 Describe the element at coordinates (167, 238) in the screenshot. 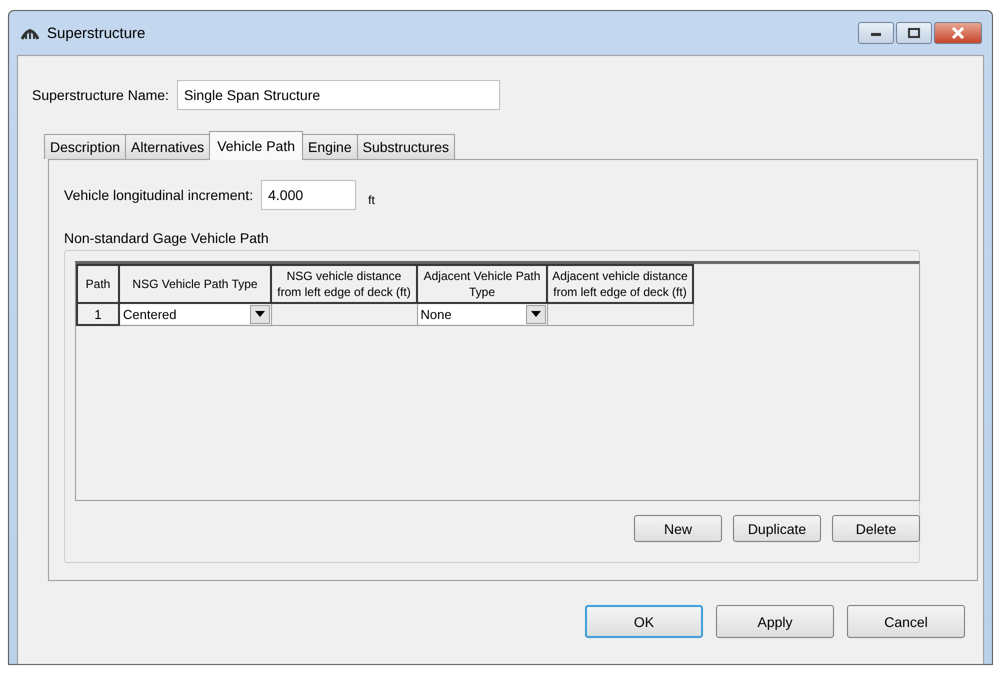

I see `group-title: Non-standard Gage Vehicle Path` at that location.